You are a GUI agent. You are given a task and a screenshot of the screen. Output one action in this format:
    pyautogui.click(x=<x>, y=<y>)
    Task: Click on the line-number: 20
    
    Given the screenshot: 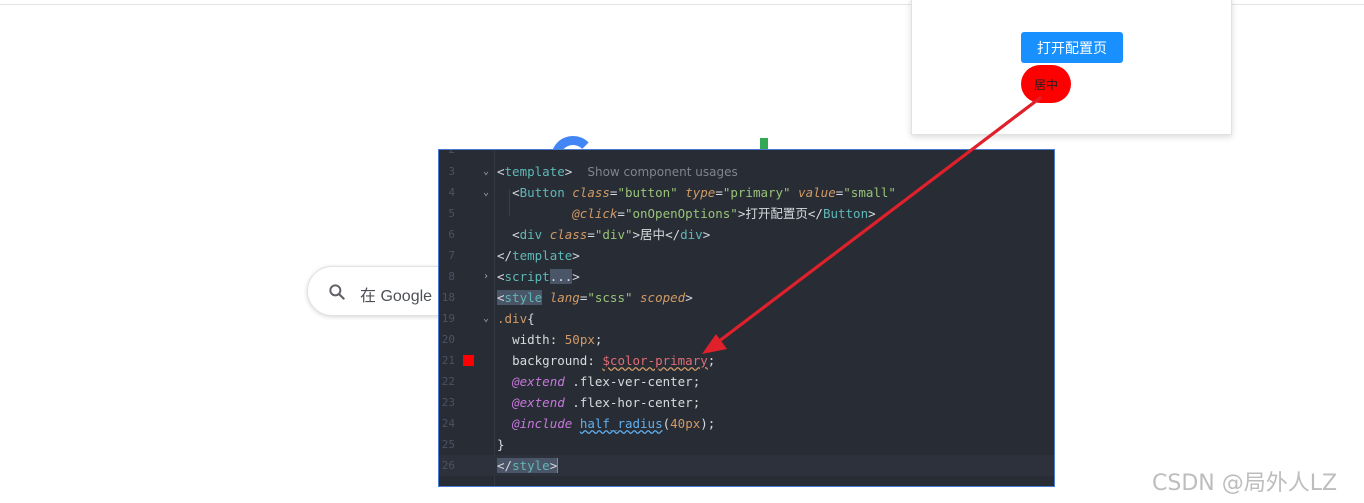 What is the action you would take?
    pyautogui.click(x=448, y=339)
    